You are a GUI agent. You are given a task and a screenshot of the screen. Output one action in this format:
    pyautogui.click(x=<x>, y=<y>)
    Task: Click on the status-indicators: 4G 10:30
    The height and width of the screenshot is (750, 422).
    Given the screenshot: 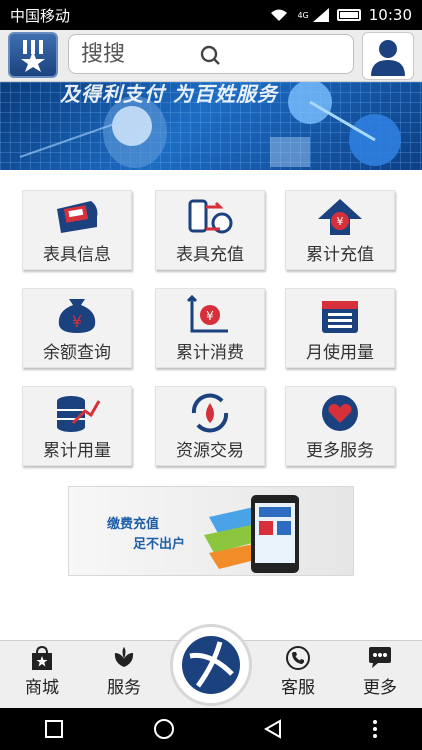 What is the action you would take?
    pyautogui.click(x=340, y=15)
    